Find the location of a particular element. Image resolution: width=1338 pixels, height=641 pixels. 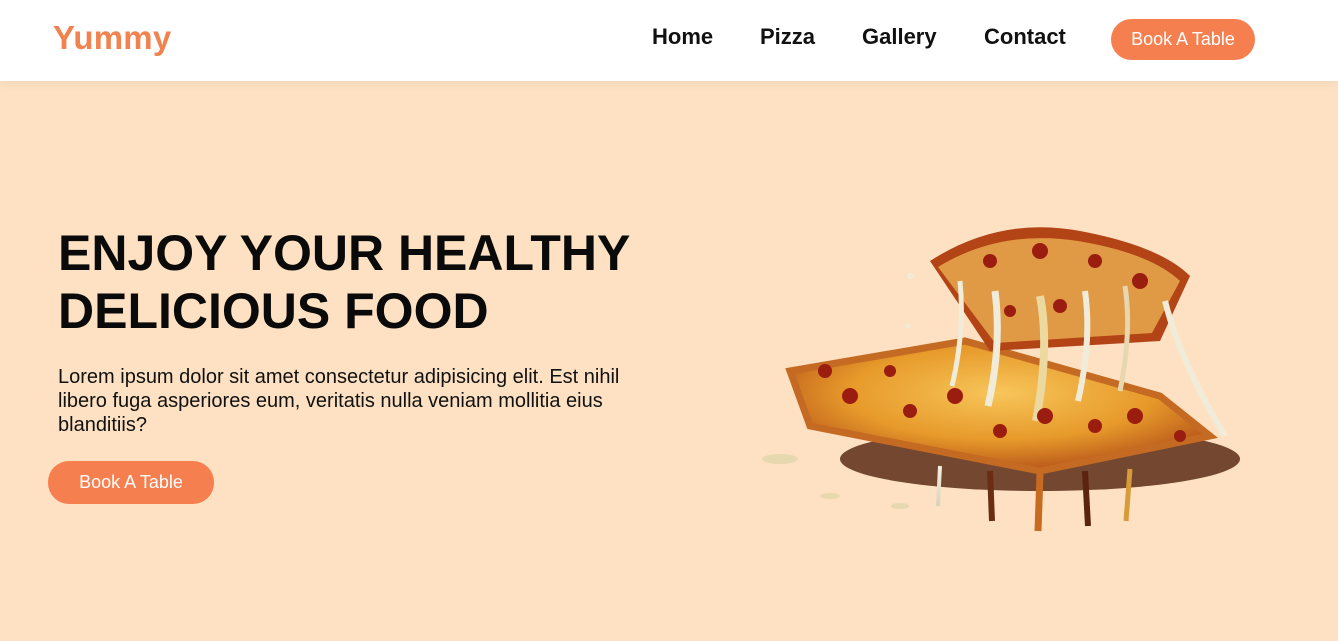

nav-gallery: Gallery is located at coordinates (899, 37).